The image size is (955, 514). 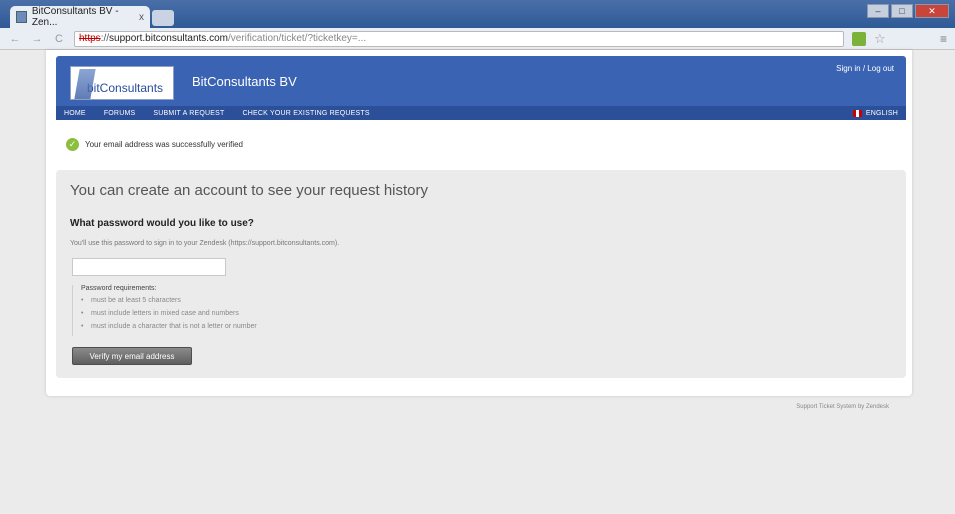 What do you see at coordinates (15, 39) in the screenshot?
I see `back-arrow-icon: ←` at bounding box center [15, 39].